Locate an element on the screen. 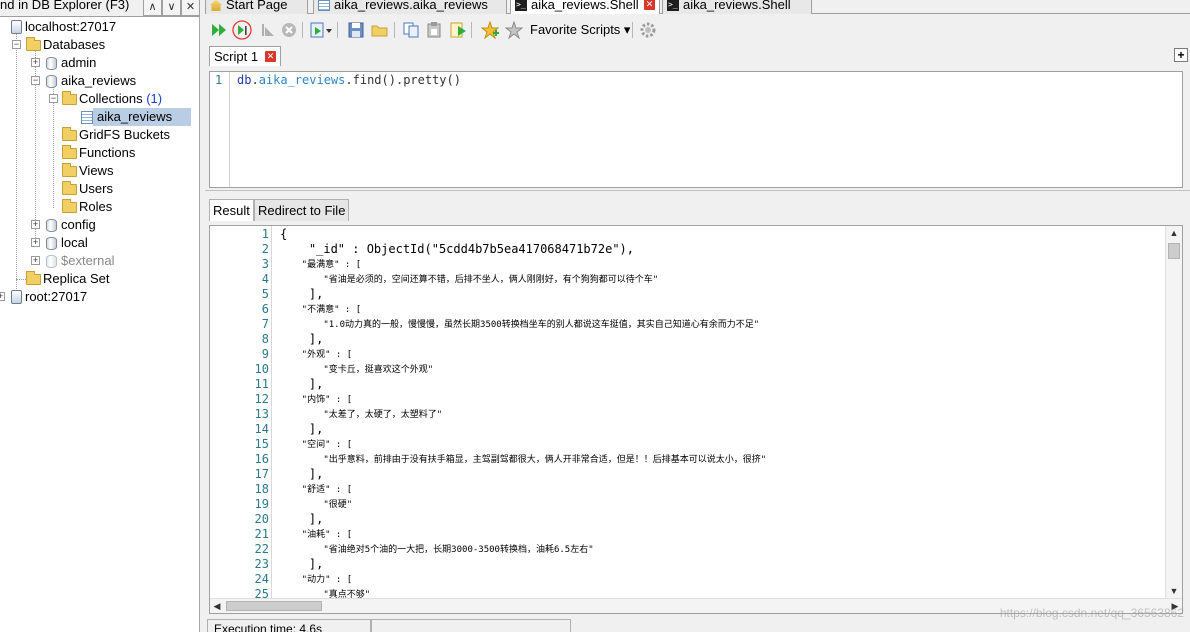  favorites-button is located at coordinates (514, 30).